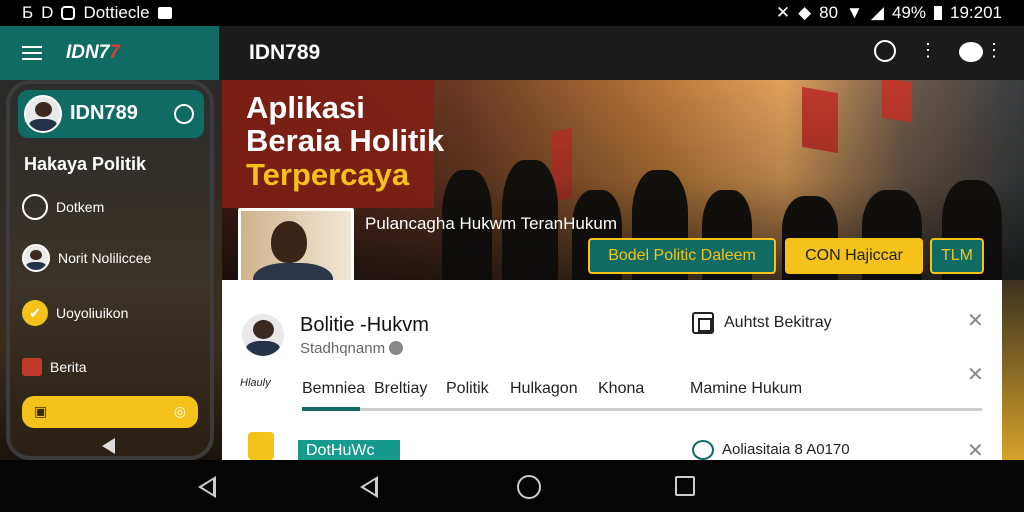 The image size is (1024, 512). Describe the element at coordinates (164, 13) in the screenshot. I see `gallery-icon` at that location.